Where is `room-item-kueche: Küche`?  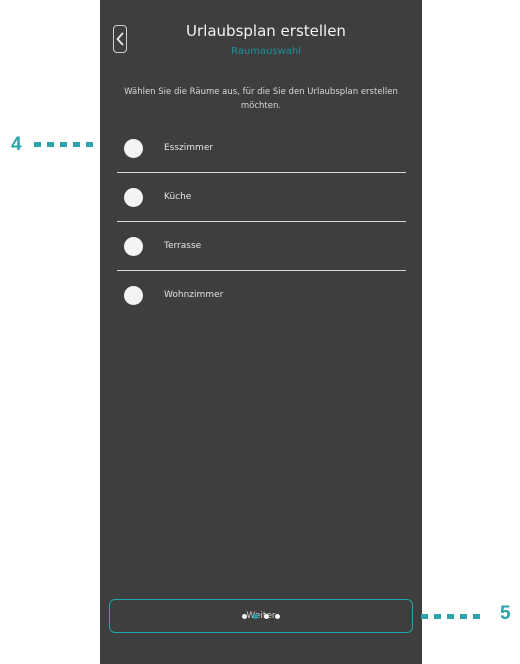
room-item-kueche: Küche is located at coordinates (261, 197).